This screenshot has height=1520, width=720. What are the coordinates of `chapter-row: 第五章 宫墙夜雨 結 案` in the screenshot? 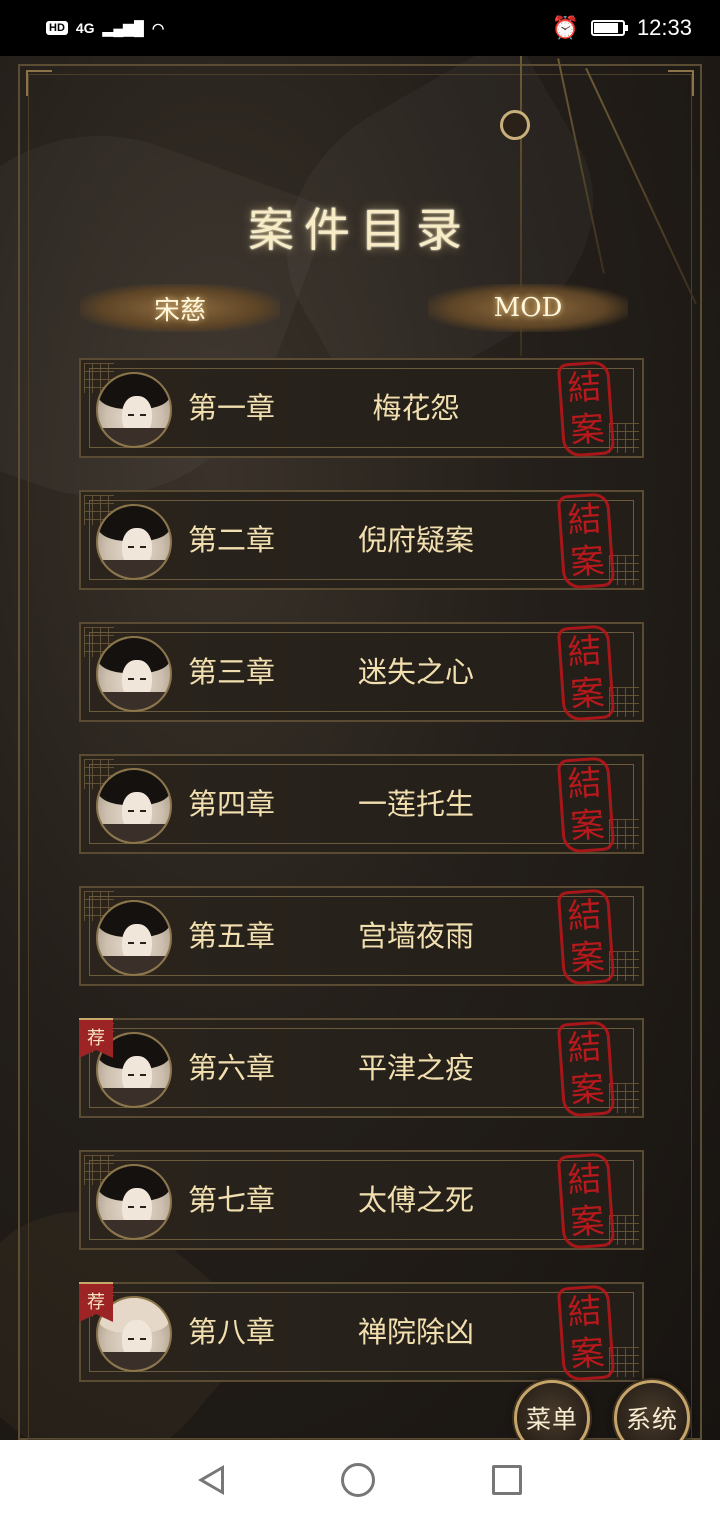 It's located at (361, 936).